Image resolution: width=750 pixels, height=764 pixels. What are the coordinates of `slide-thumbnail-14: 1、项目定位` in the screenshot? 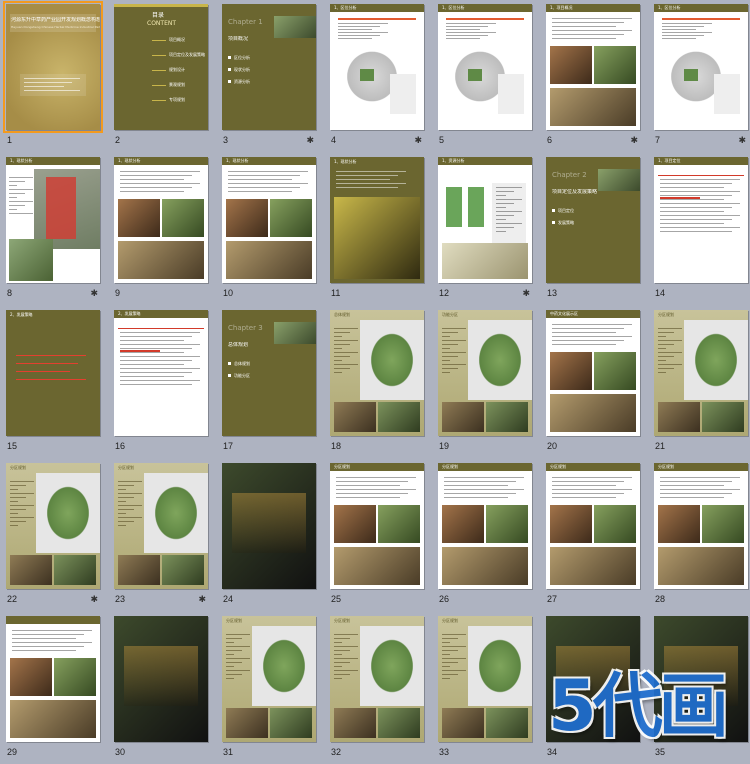 It's located at (701, 220).